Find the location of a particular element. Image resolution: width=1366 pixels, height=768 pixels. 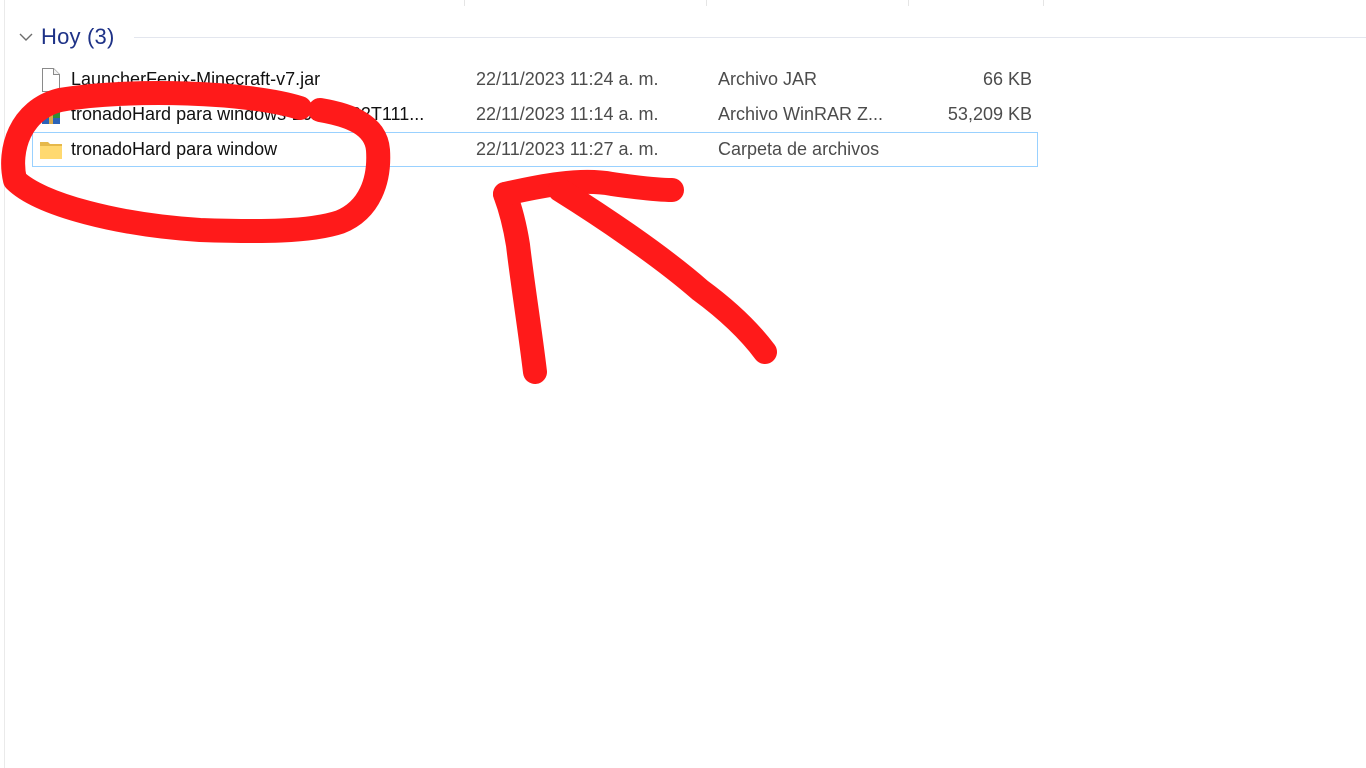

file-name: LauncherFenix-Minecraft-v7.jar is located at coordinates (196, 79).